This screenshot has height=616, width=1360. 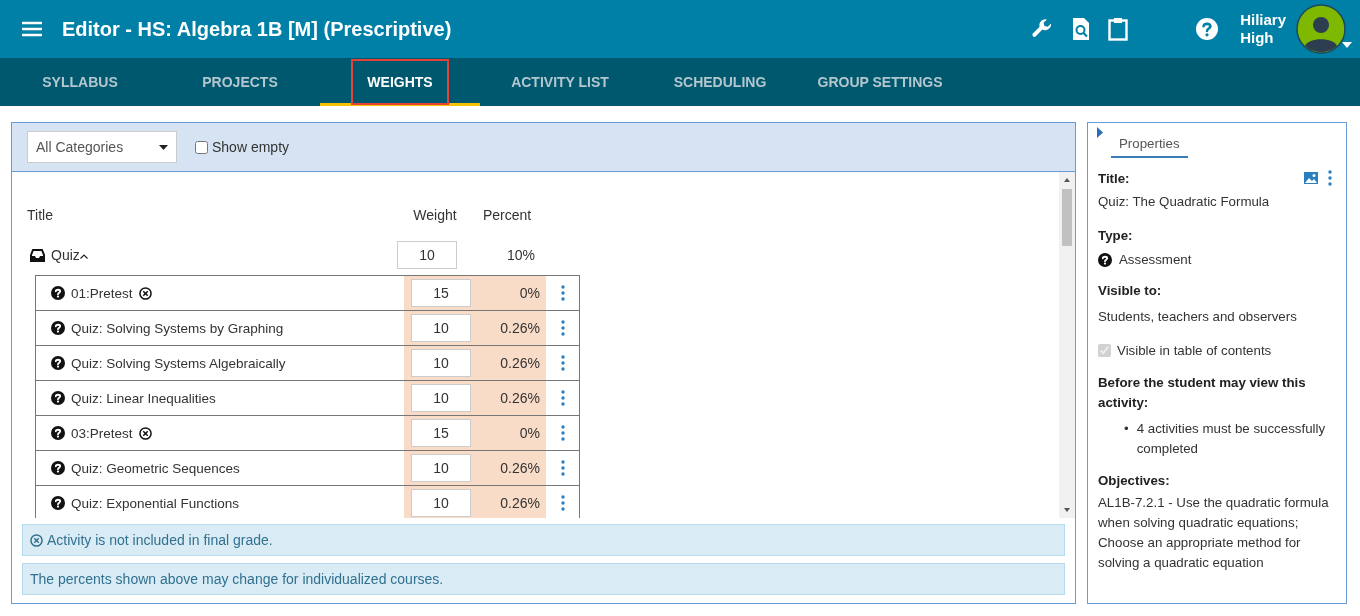 I want to click on activity-title: Quiz: Geometric Sequences, so click(x=155, y=468).